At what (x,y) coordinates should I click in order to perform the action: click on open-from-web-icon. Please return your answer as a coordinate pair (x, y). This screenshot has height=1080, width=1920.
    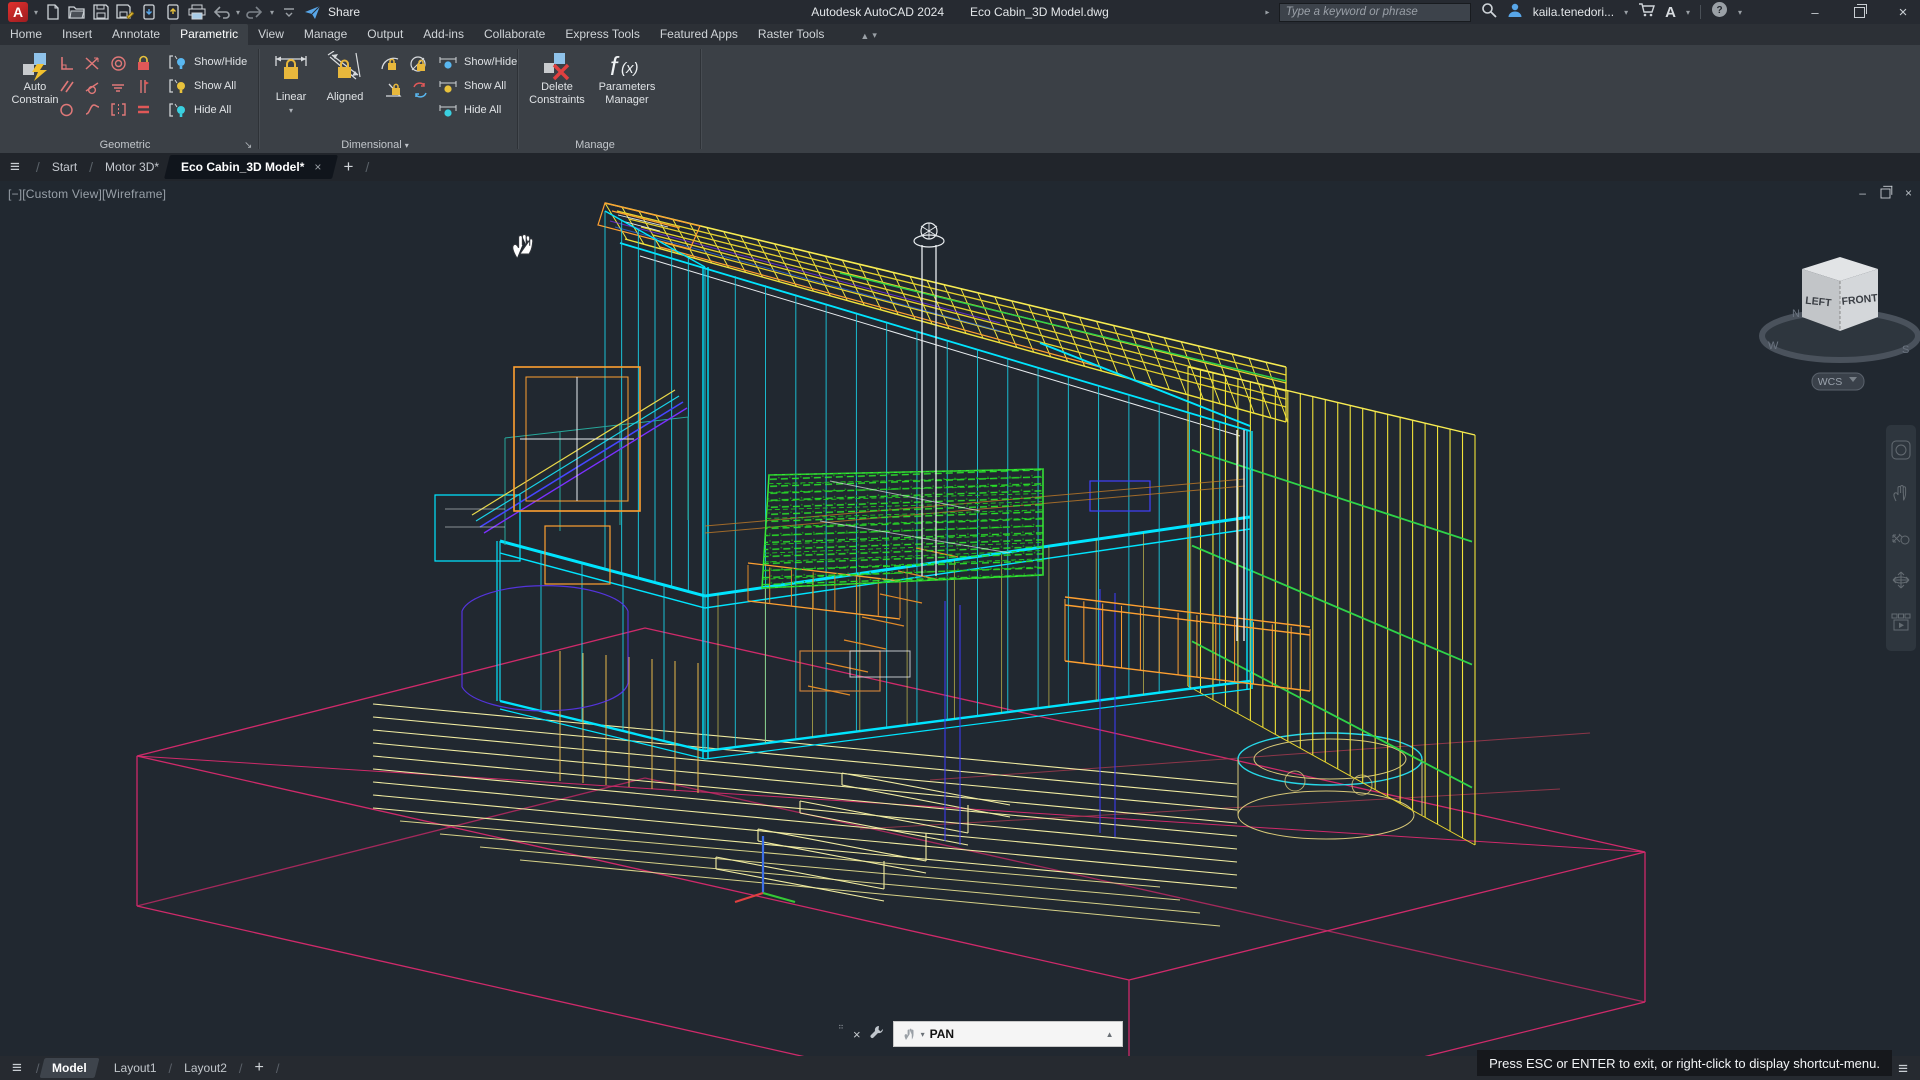
    Looking at the image, I should click on (149, 12).